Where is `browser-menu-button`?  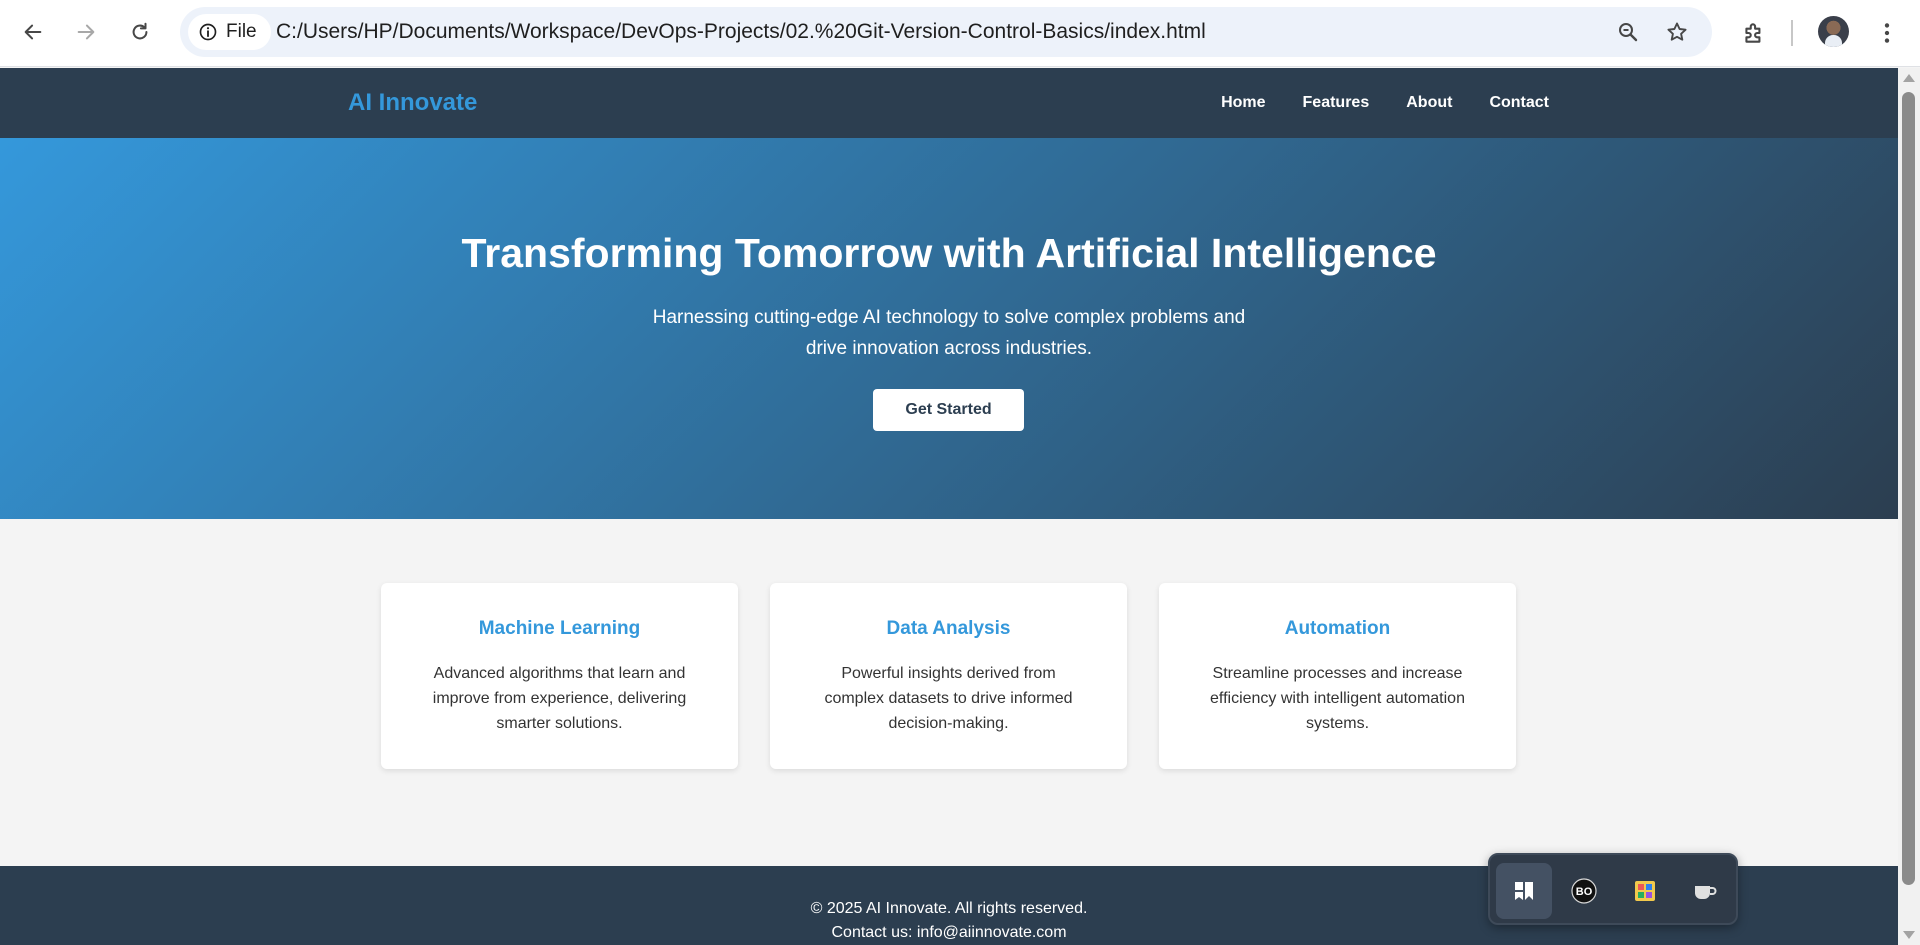 browser-menu-button is located at coordinates (1887, 33).